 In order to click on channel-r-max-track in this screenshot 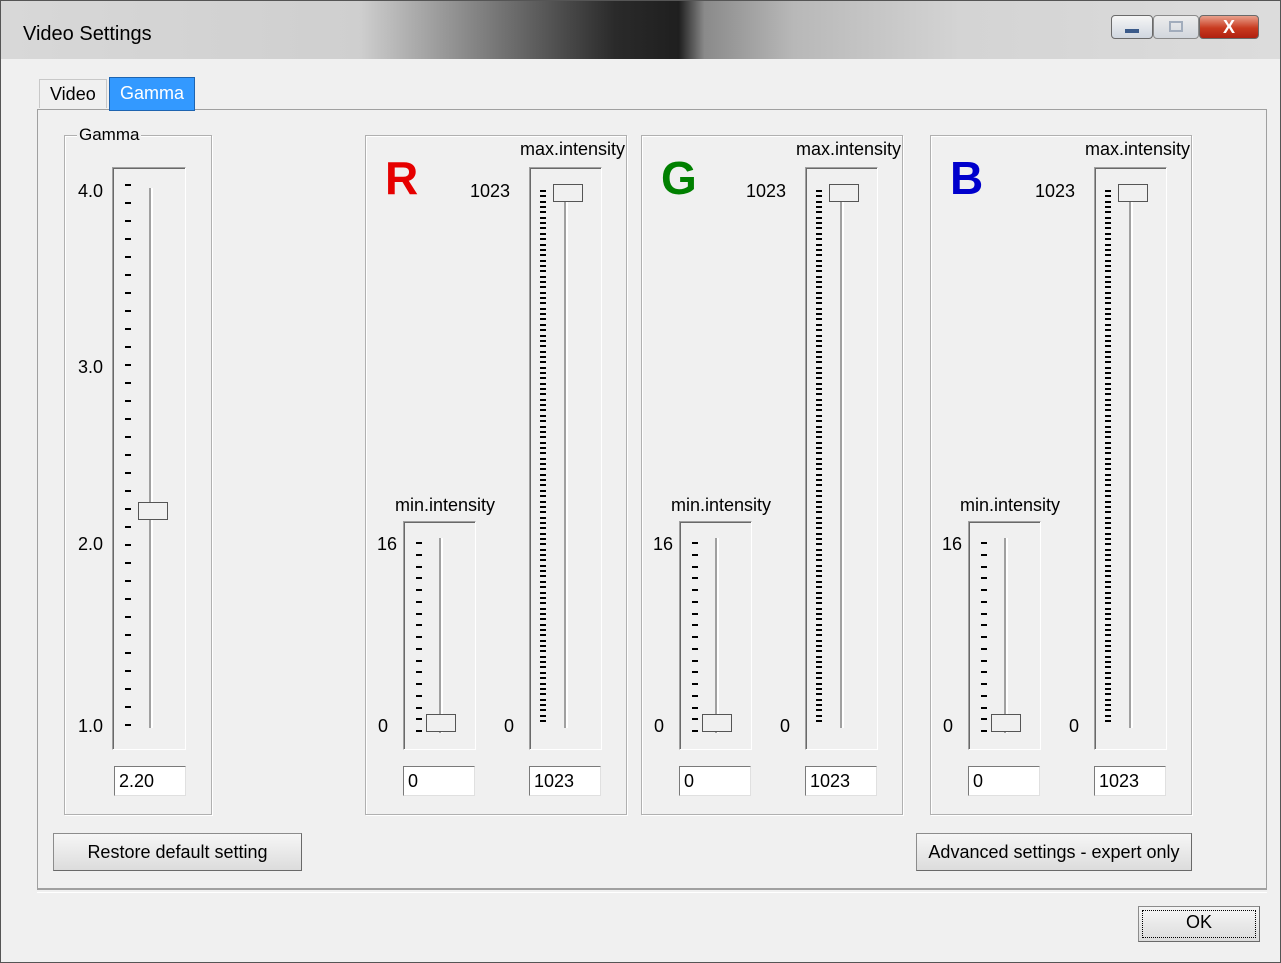, I will do `click(566, 458)`.